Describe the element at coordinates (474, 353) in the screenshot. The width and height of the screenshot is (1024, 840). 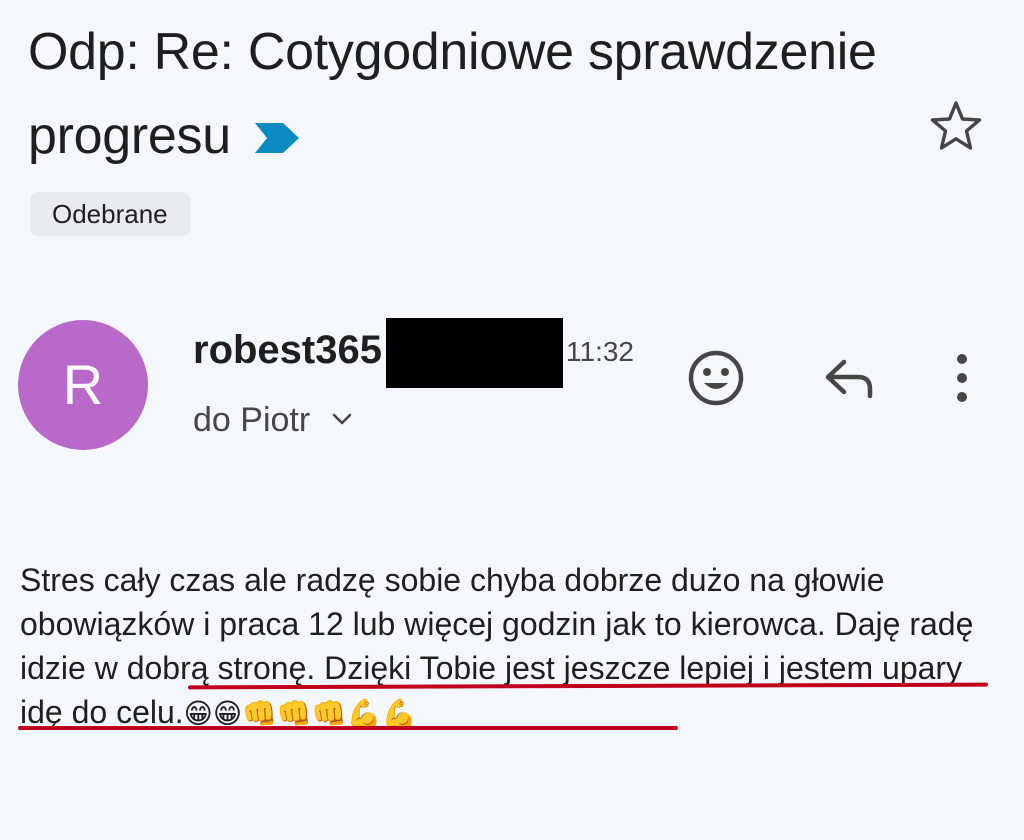
I see `redaction-box` at that location.